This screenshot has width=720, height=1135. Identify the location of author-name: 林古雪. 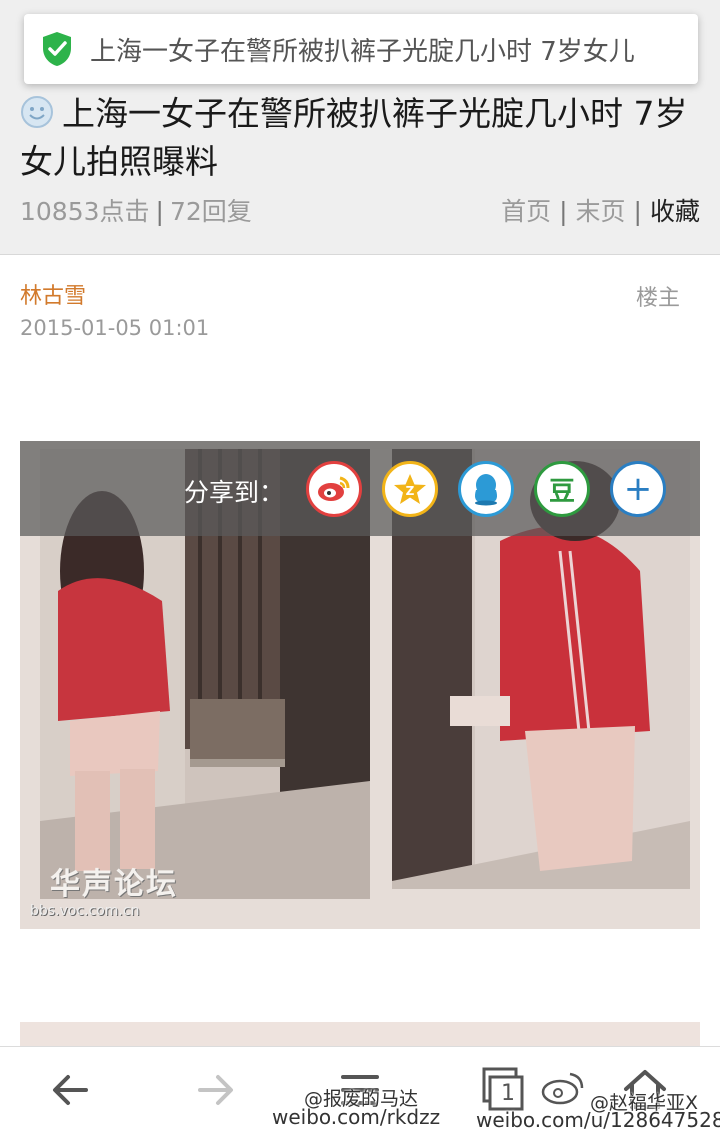
(53, 294).